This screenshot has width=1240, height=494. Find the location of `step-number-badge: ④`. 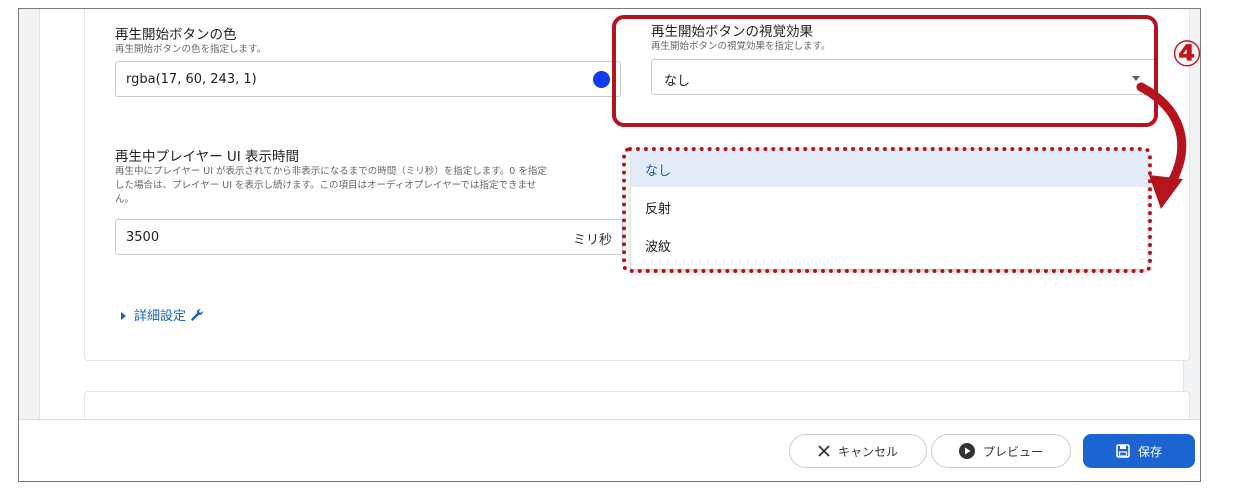

step-number-badge: ④ is located at coordinates (1186, 54).